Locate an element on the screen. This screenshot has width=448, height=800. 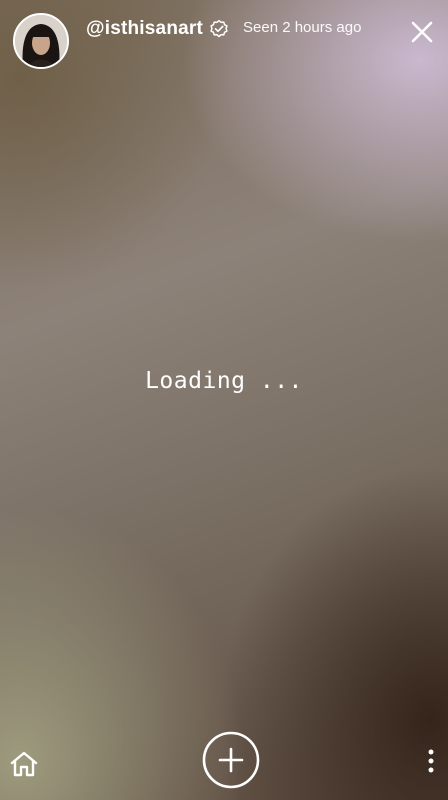
close-icon is located at coordinates (422, 32).